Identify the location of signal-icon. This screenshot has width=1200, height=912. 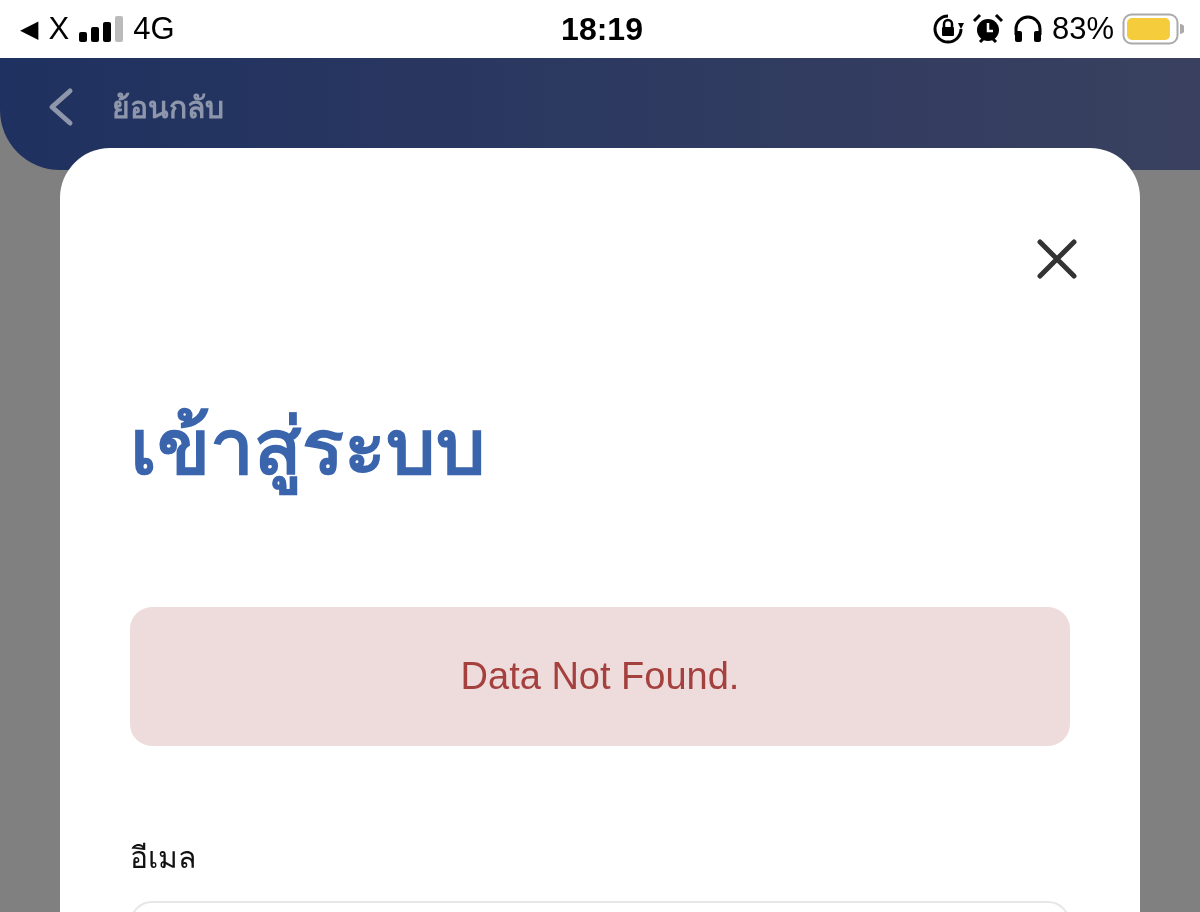
(101, 29).